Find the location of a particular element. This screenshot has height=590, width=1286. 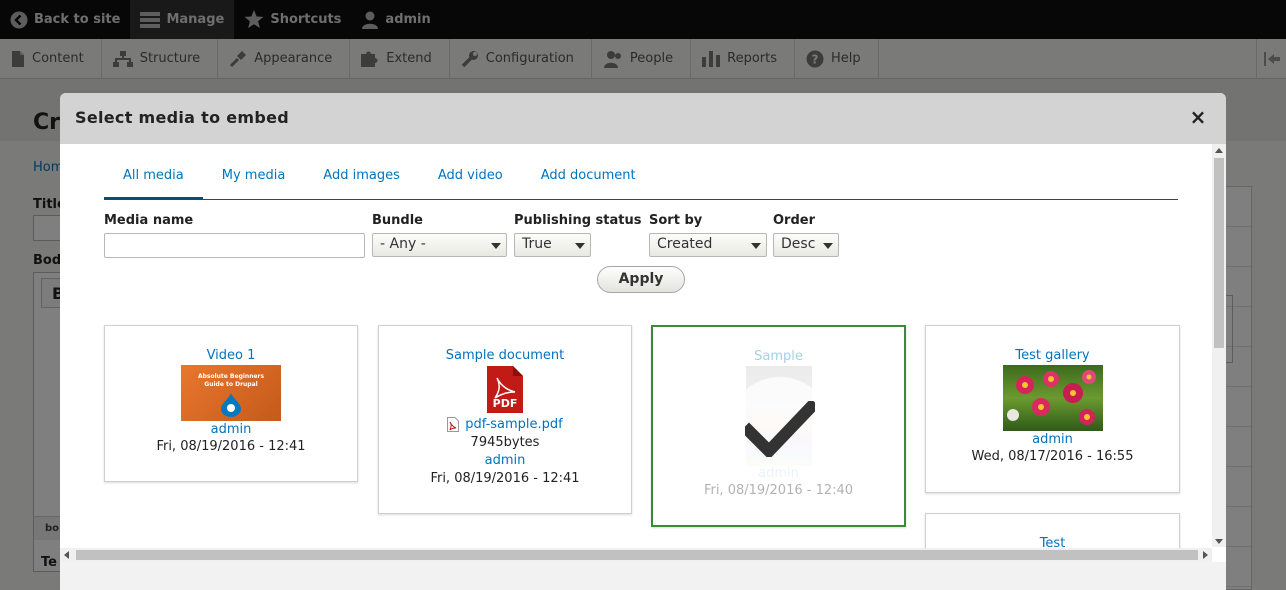

card-title: Test is located at coordinates (1052, 542).